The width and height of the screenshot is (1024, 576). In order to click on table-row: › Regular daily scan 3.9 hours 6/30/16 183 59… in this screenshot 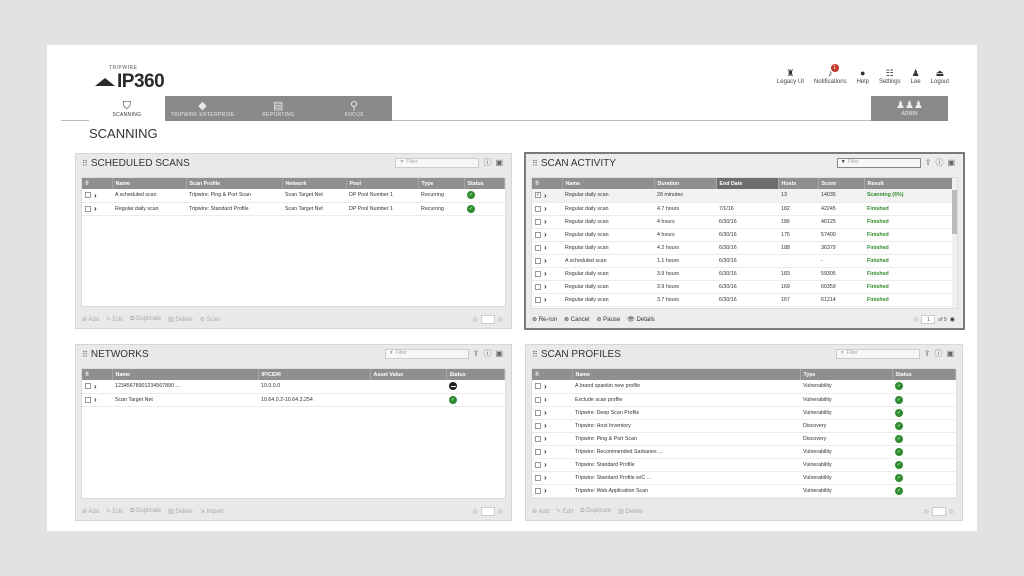, I will do `click(744, 274)`.